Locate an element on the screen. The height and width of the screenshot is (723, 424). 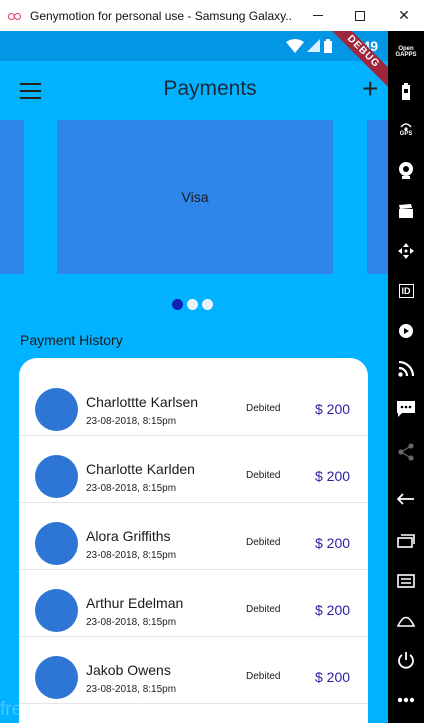
wifi-icon is located at coordinates (295, 46).